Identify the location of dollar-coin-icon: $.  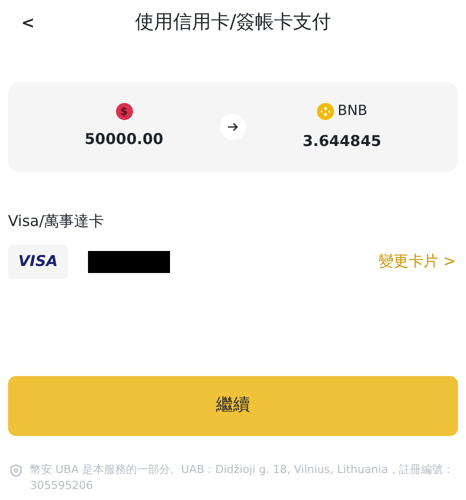
(124, 111).